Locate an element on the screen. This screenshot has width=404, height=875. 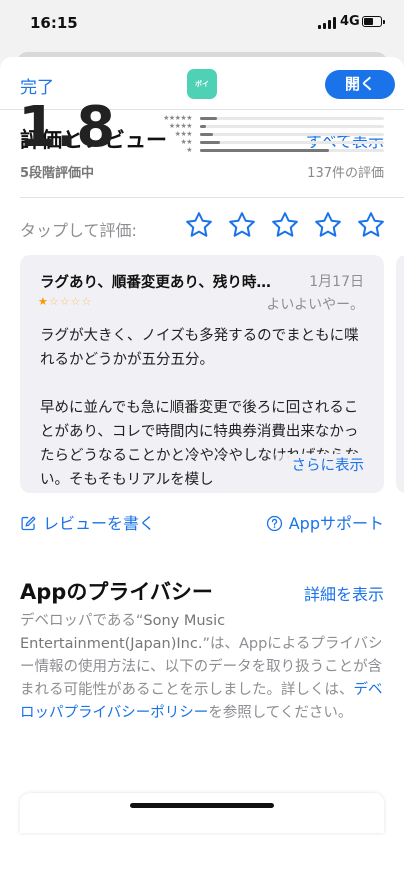
write-review-button: レビューを書く is located at coordinates (87, 522).